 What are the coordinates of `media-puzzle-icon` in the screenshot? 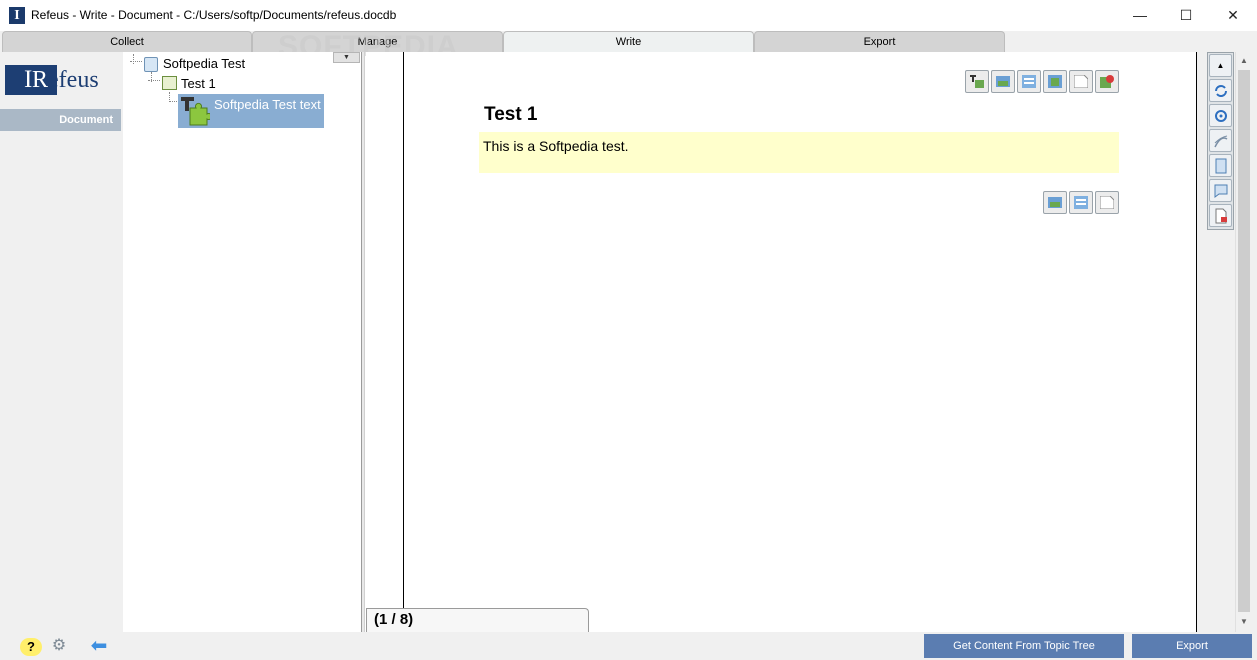 It's located at (1055, 81).